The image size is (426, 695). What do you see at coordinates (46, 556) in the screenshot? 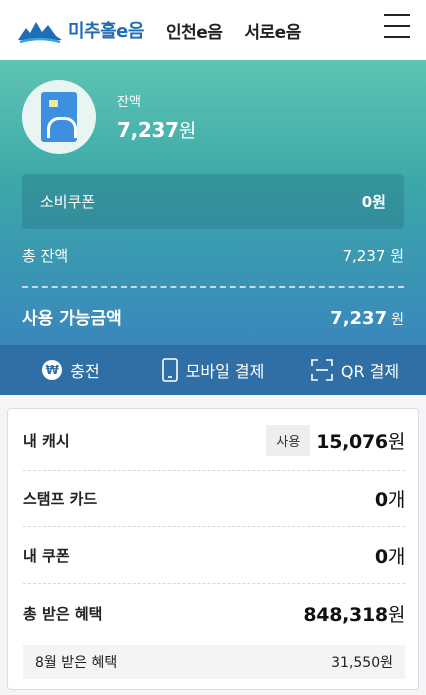
I see `my-coupon-label: 내 쿠폰` at bounding box center [46, 556].